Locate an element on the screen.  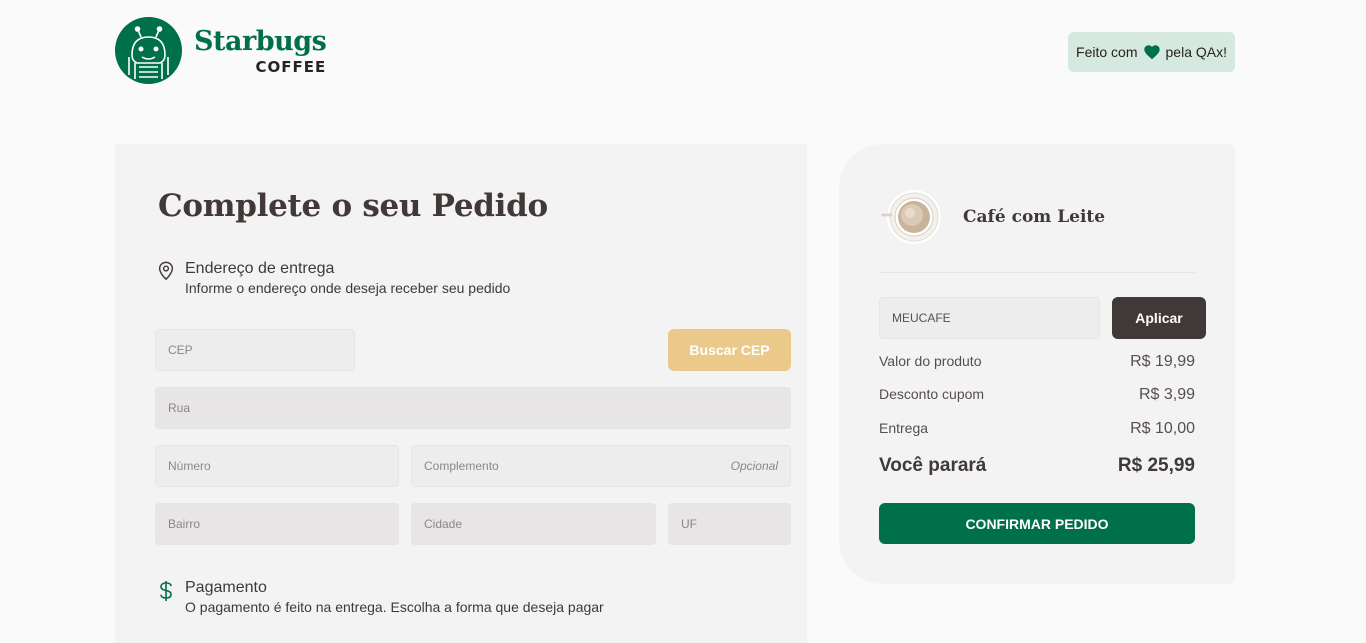
item-name: Café com Leite is located at coordinates (1034, 217).